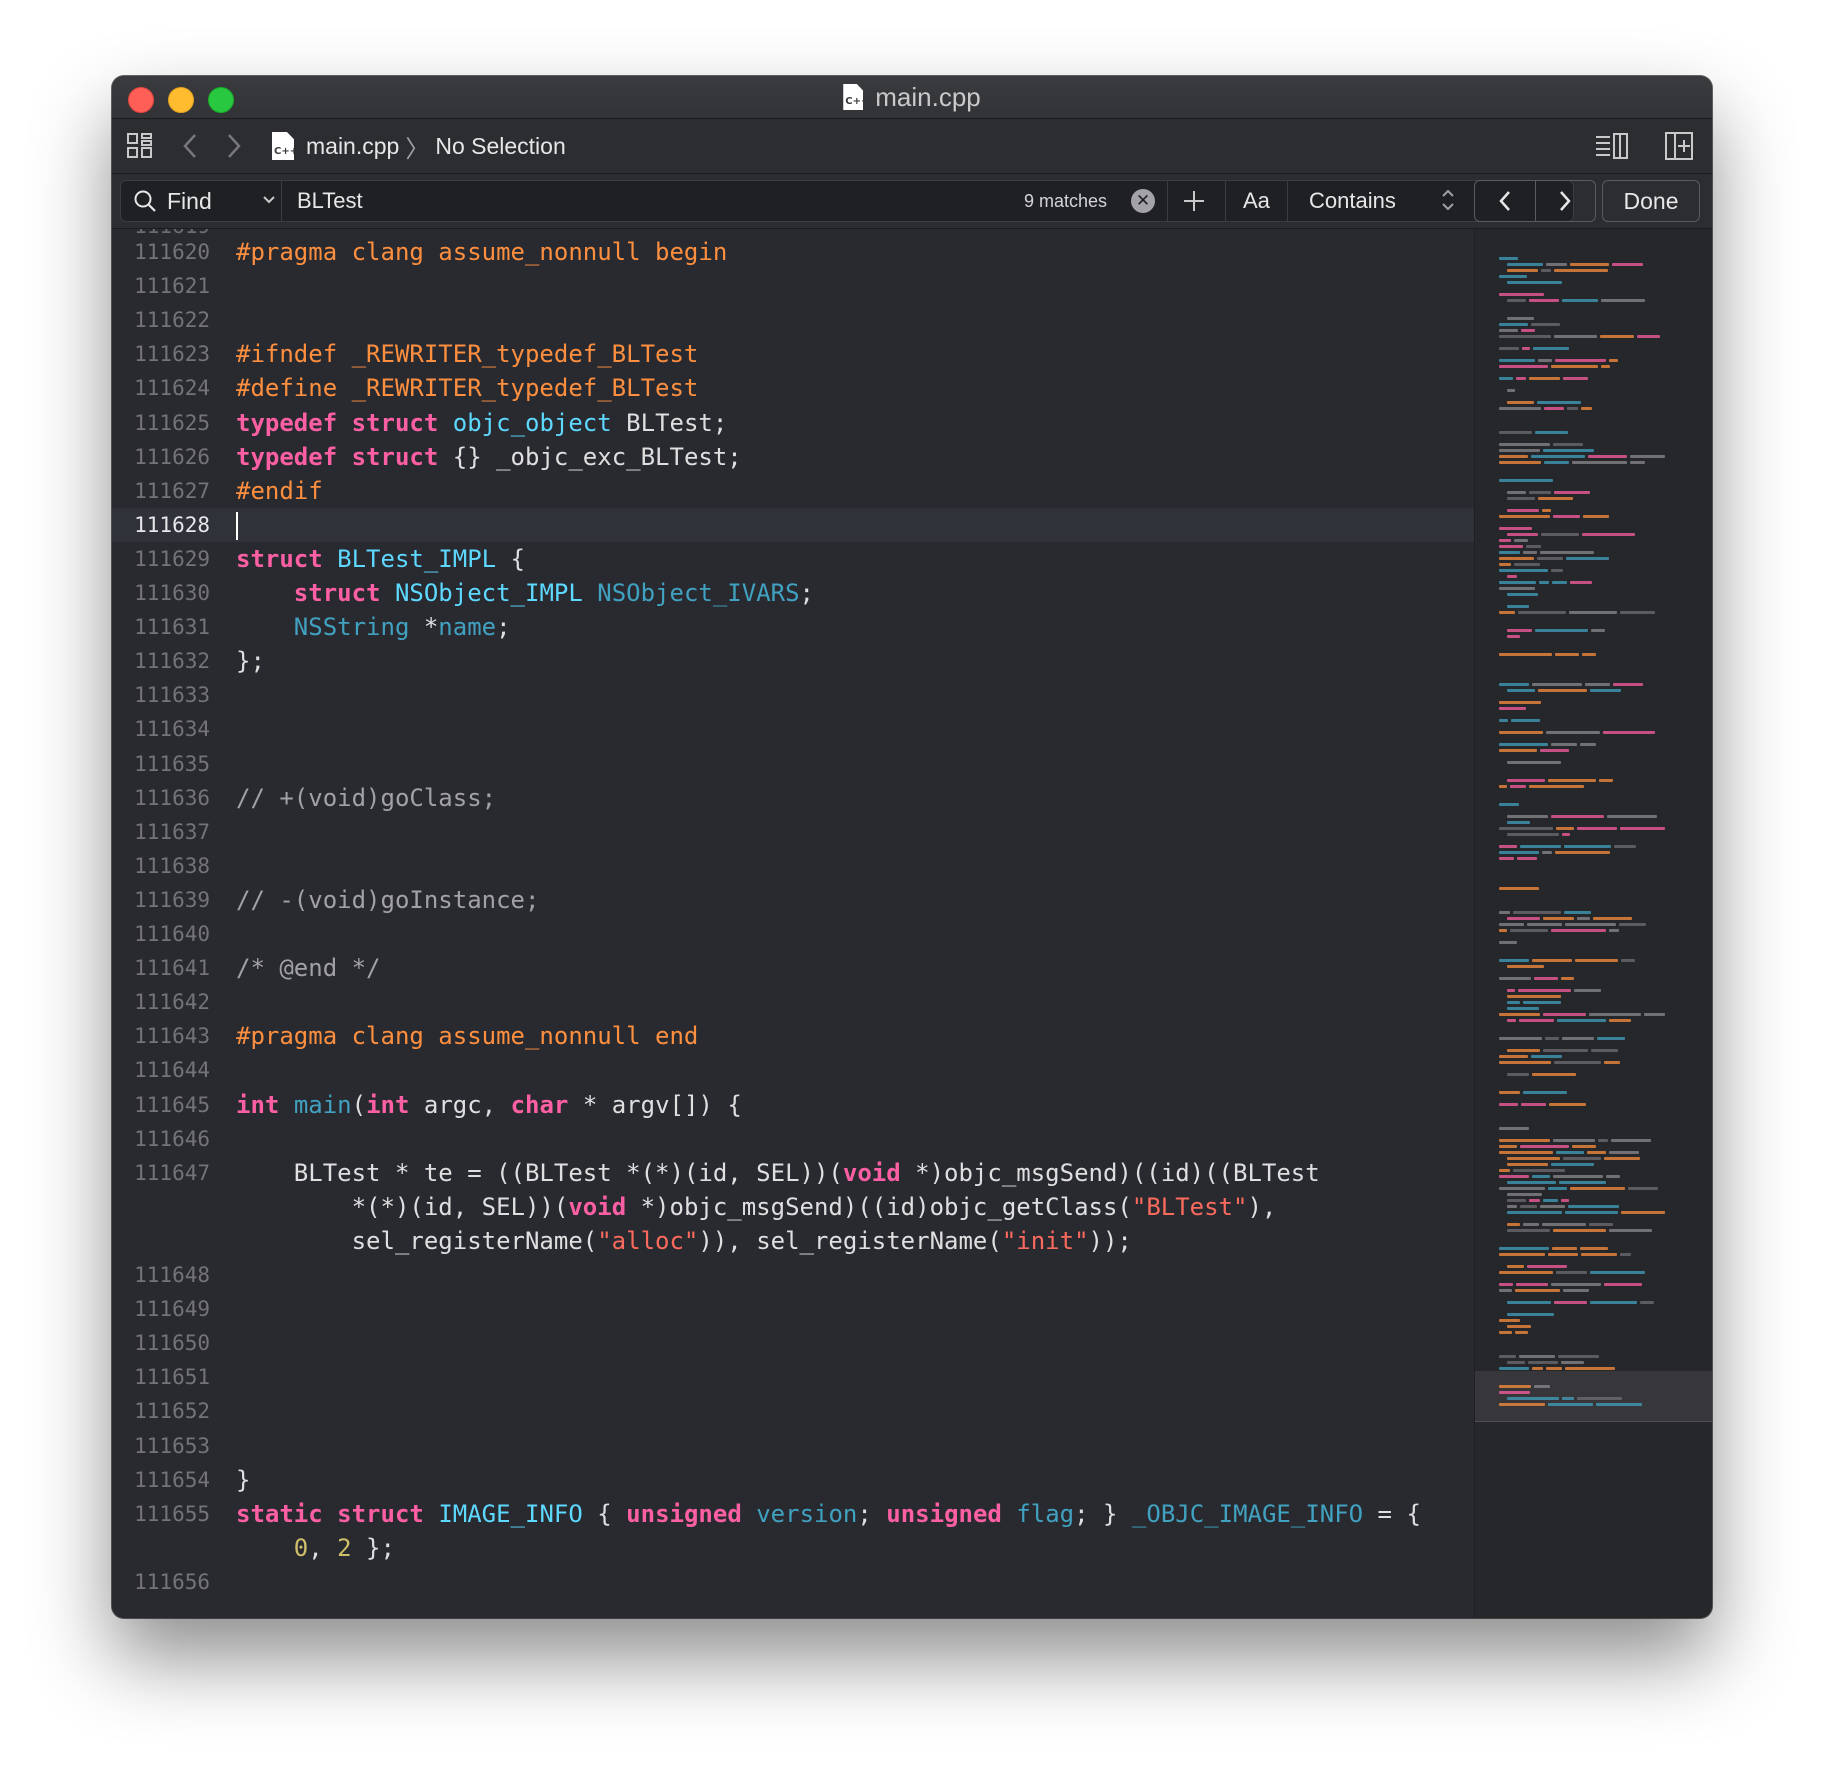 Image resolution: width=1824 pixels, height=1768 pixels. Describe the element at coordinates (793, 252) in the screenshot. I see `code-line-111620: 111620 #pragma clang assume_nonnull begin` at that location.